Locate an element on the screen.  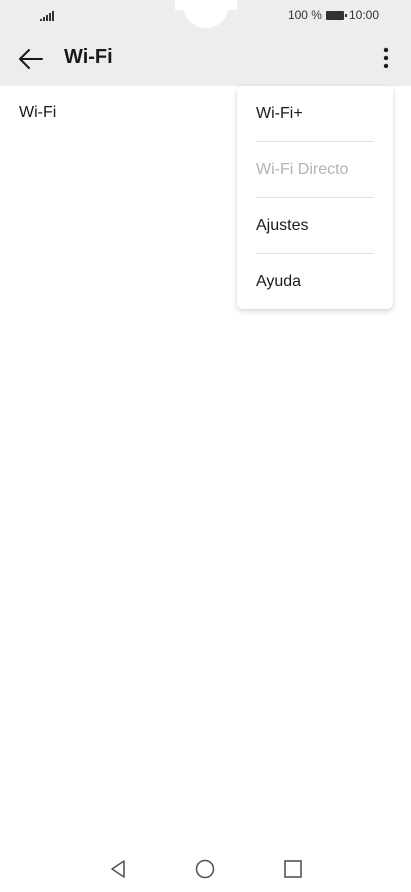
menu-item-wifi-plus: Wi-Fi+ is located at coordinates (315, 113).